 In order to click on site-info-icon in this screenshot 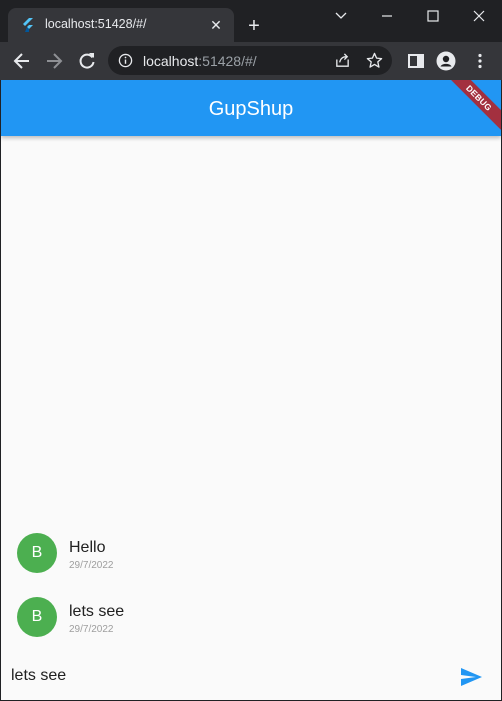, I will do `click(125, 60)`.